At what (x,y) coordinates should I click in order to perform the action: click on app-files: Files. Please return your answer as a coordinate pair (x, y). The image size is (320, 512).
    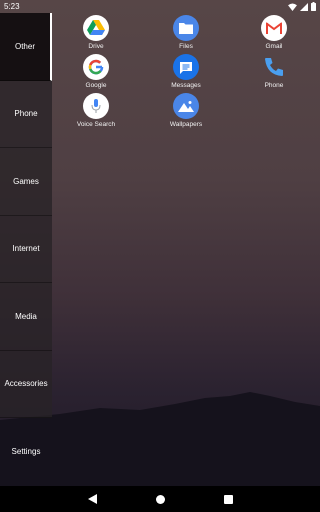
    Looking at the image, I should click on (186, 32).